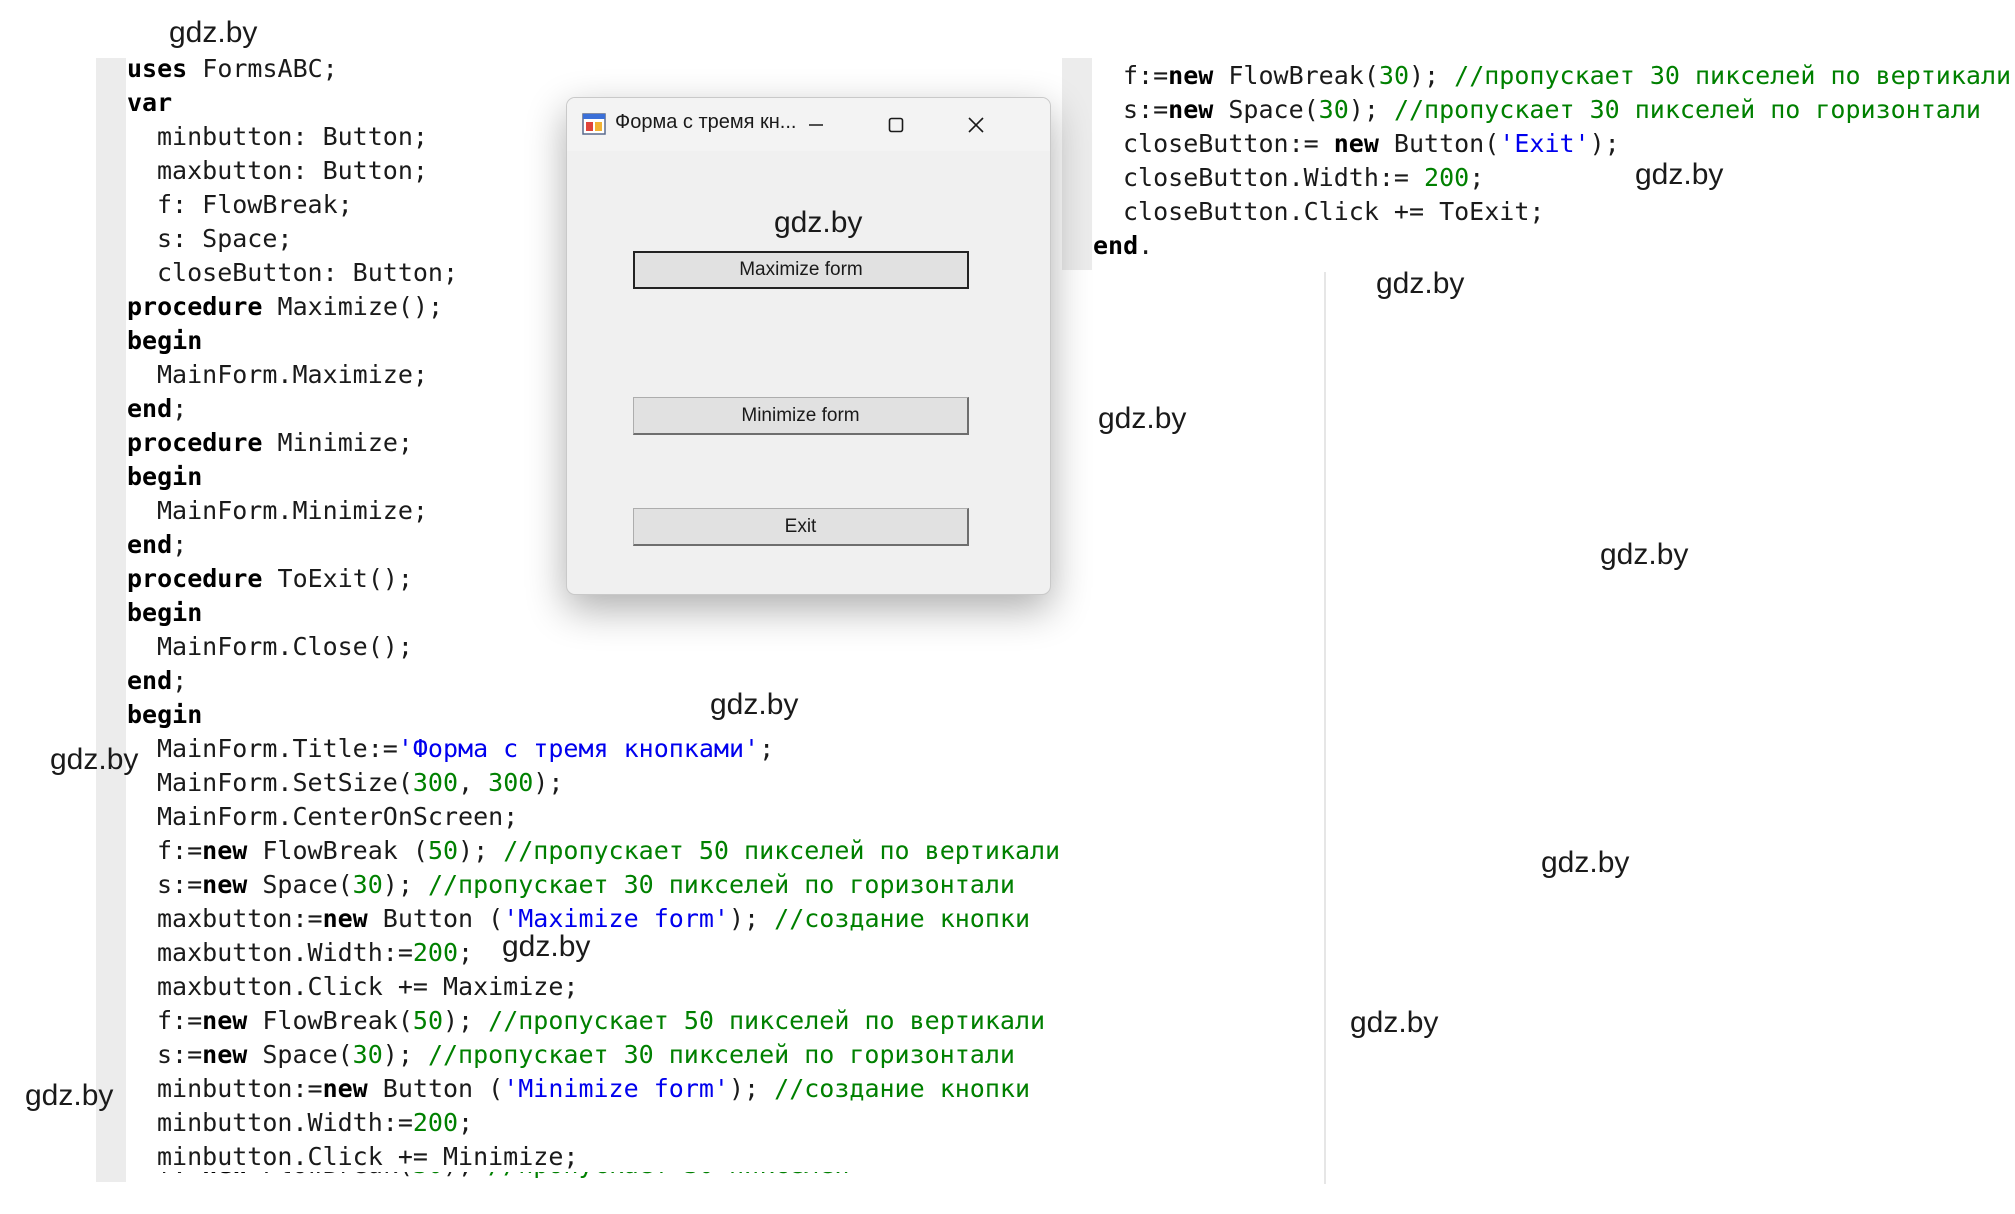 The width and height of the screenshot is (2015, 1214). What do you see at coordinates (801, 527) in the screenshot?
I see `exit-button: Exit` at bounding box center [801, 527].